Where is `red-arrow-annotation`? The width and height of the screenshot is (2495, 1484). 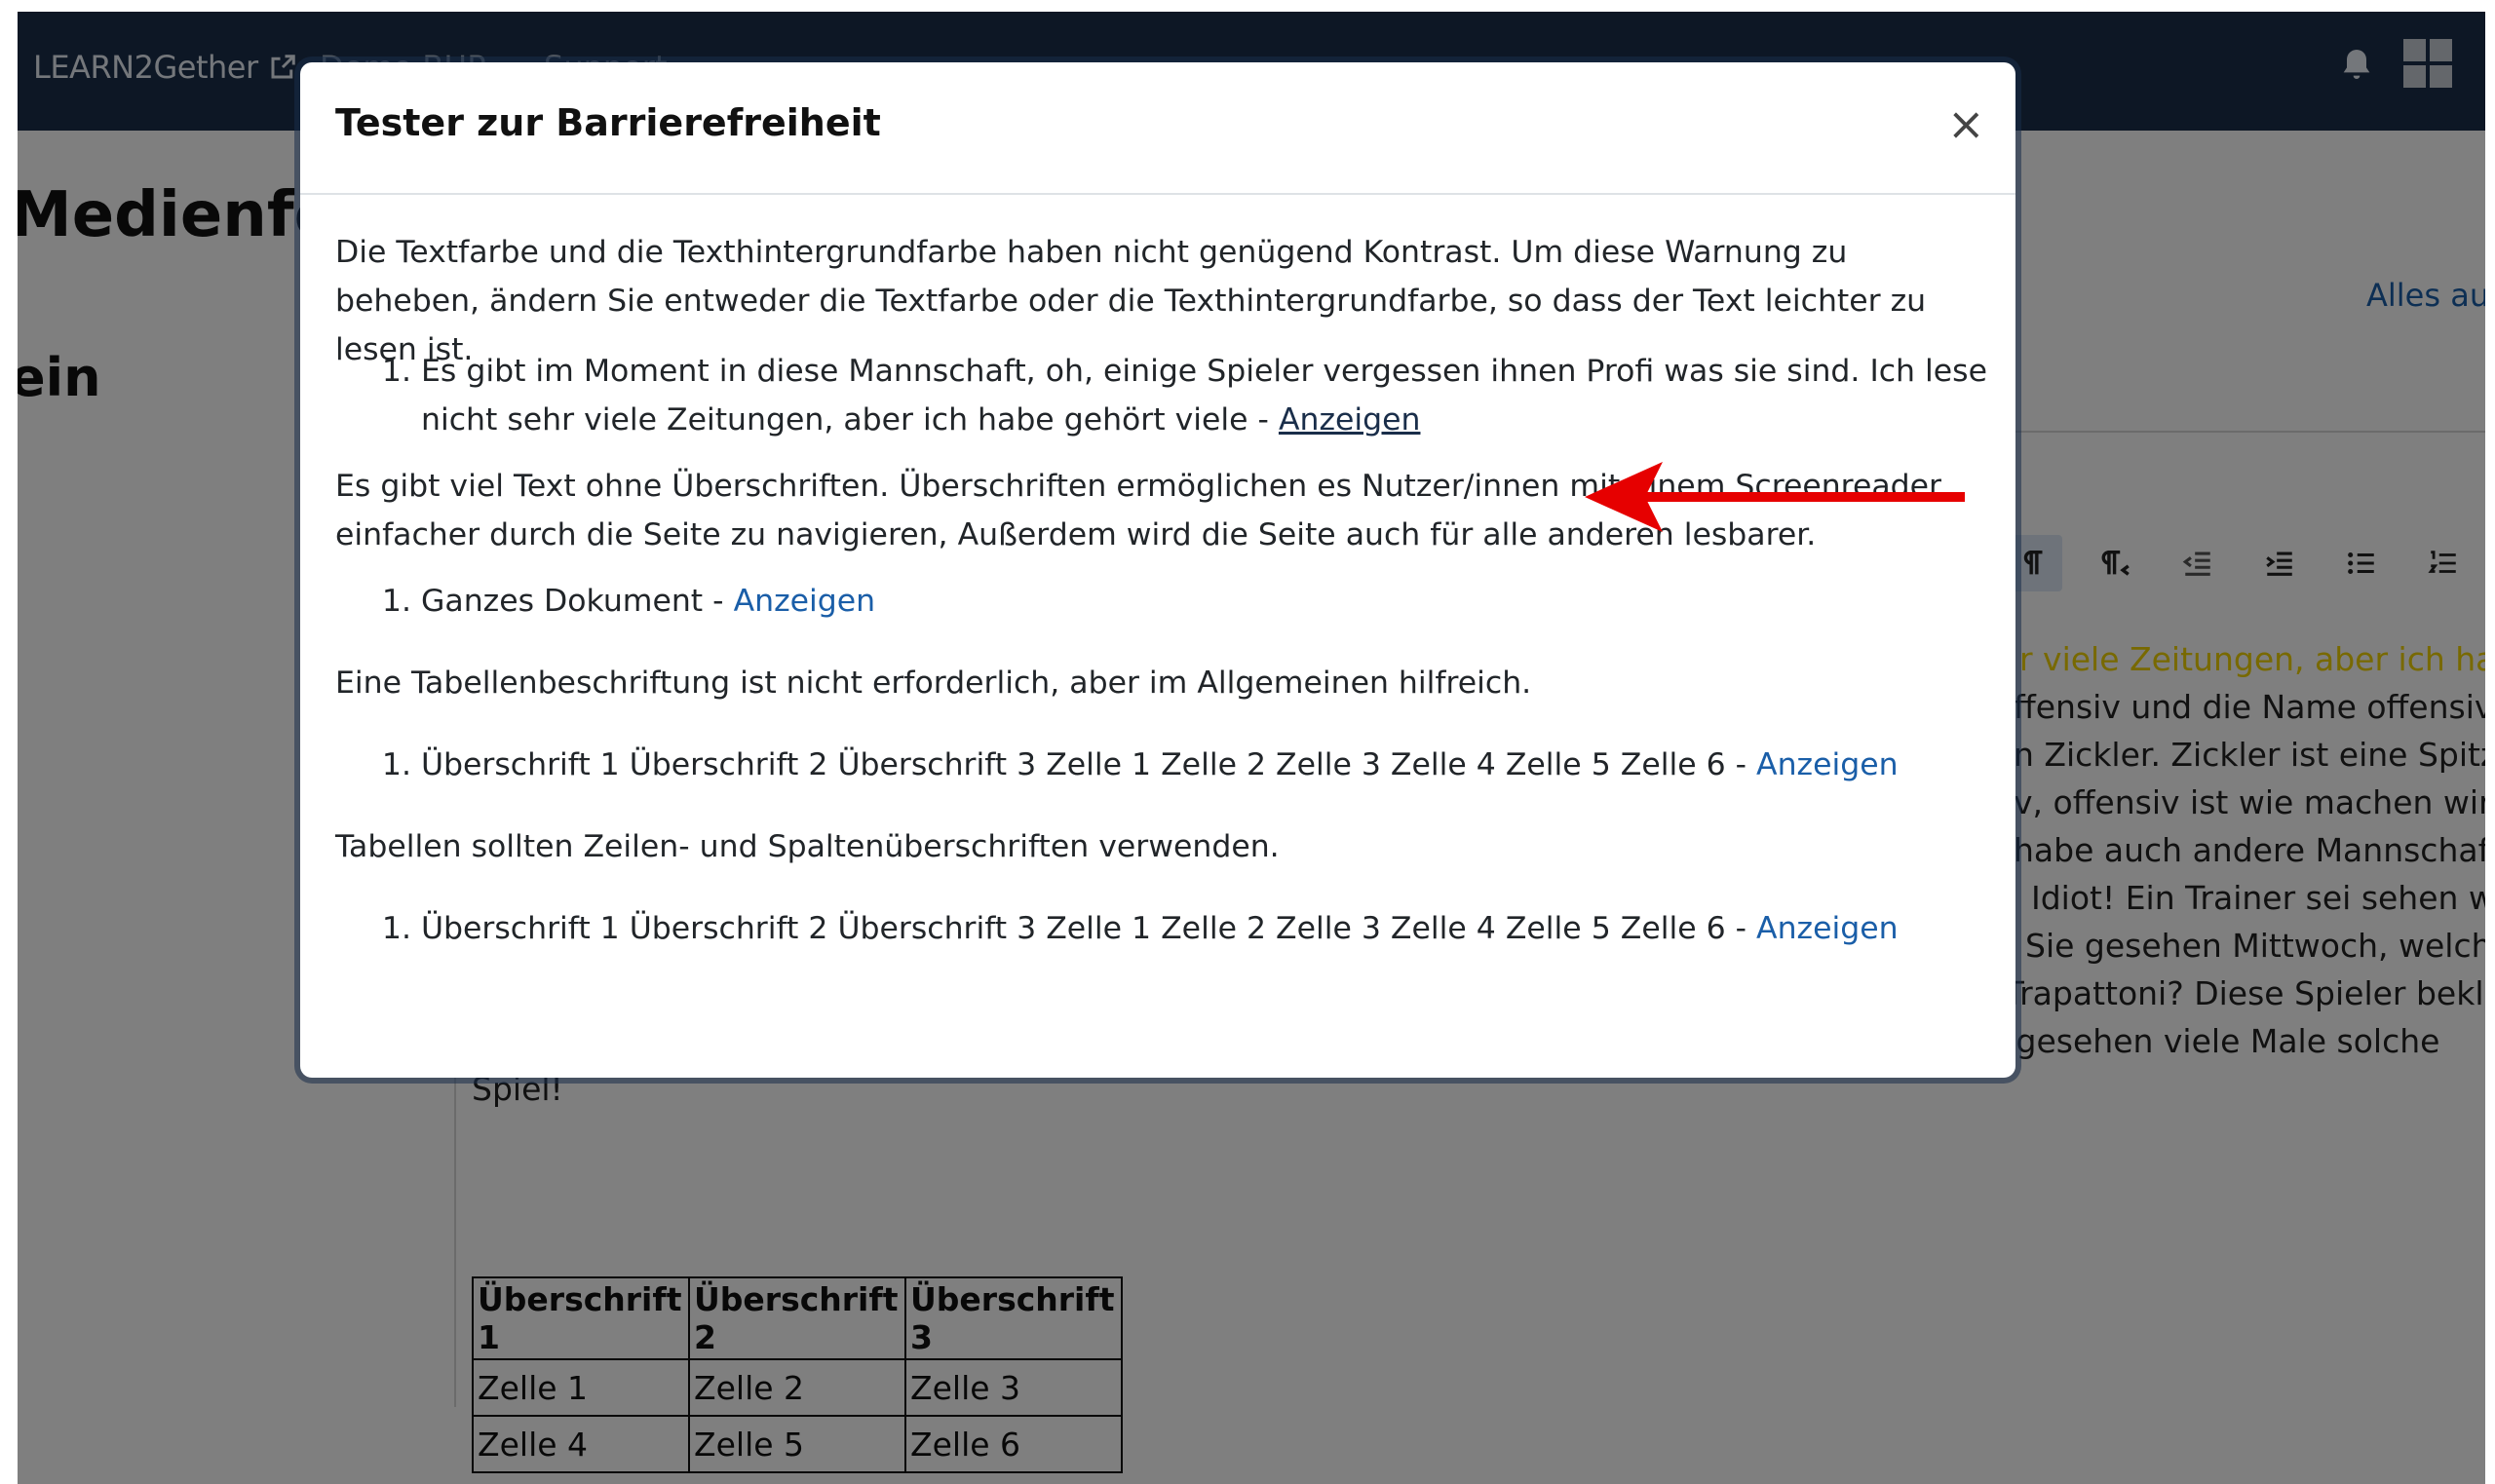
red-arrow-annotation is located at coordinates (1775, 497).